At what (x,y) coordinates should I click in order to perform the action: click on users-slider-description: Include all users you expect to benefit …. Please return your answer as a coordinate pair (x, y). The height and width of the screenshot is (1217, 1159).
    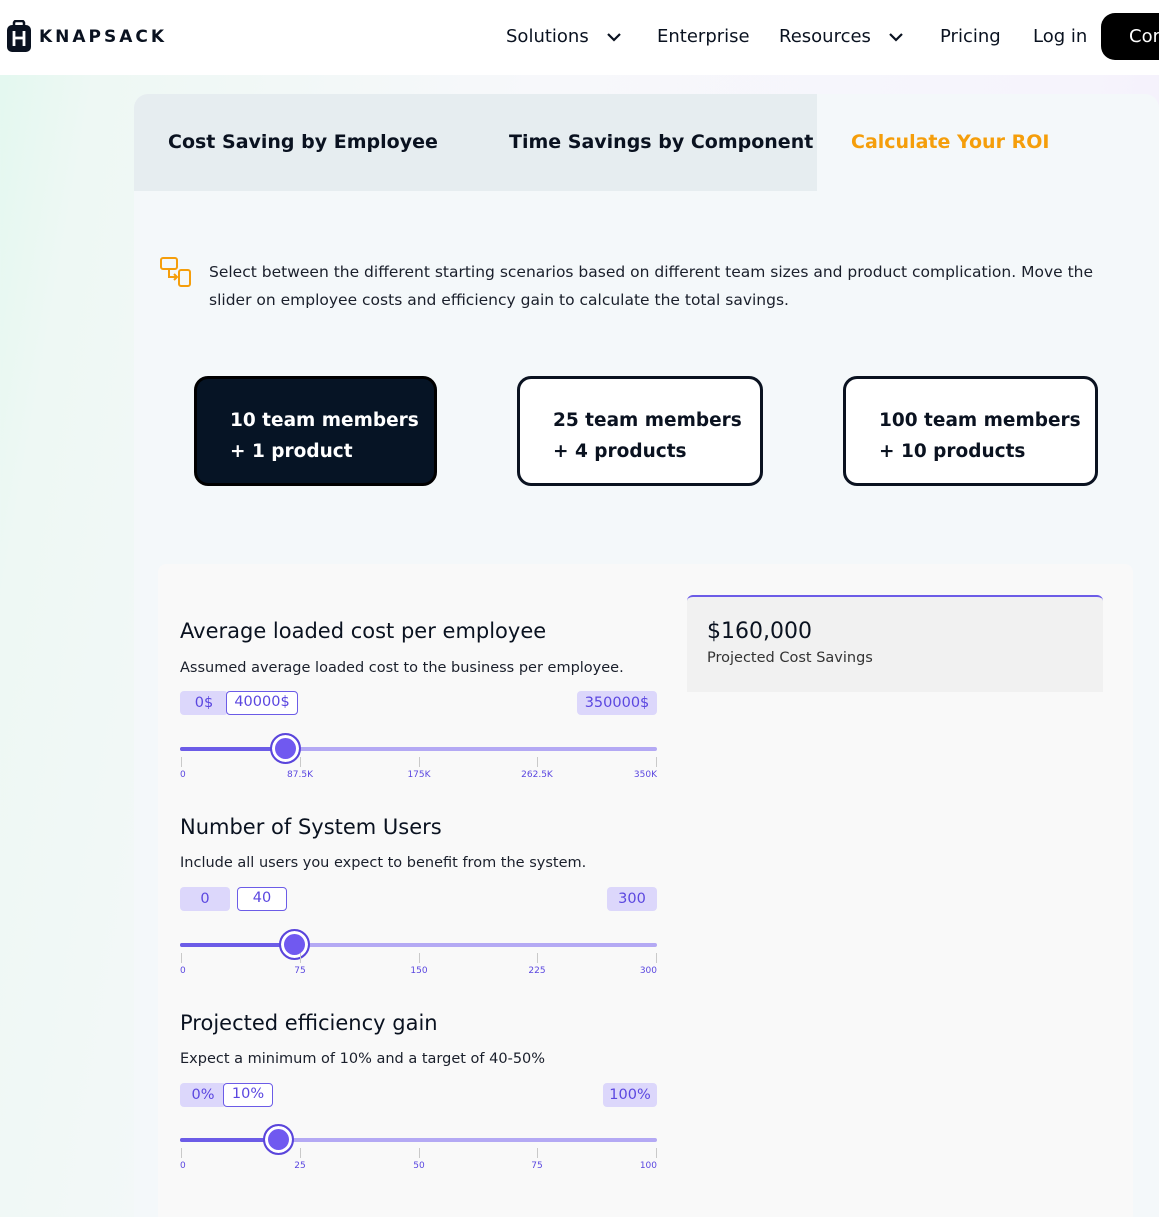
    Looking at the image, I should click on (383, 863).